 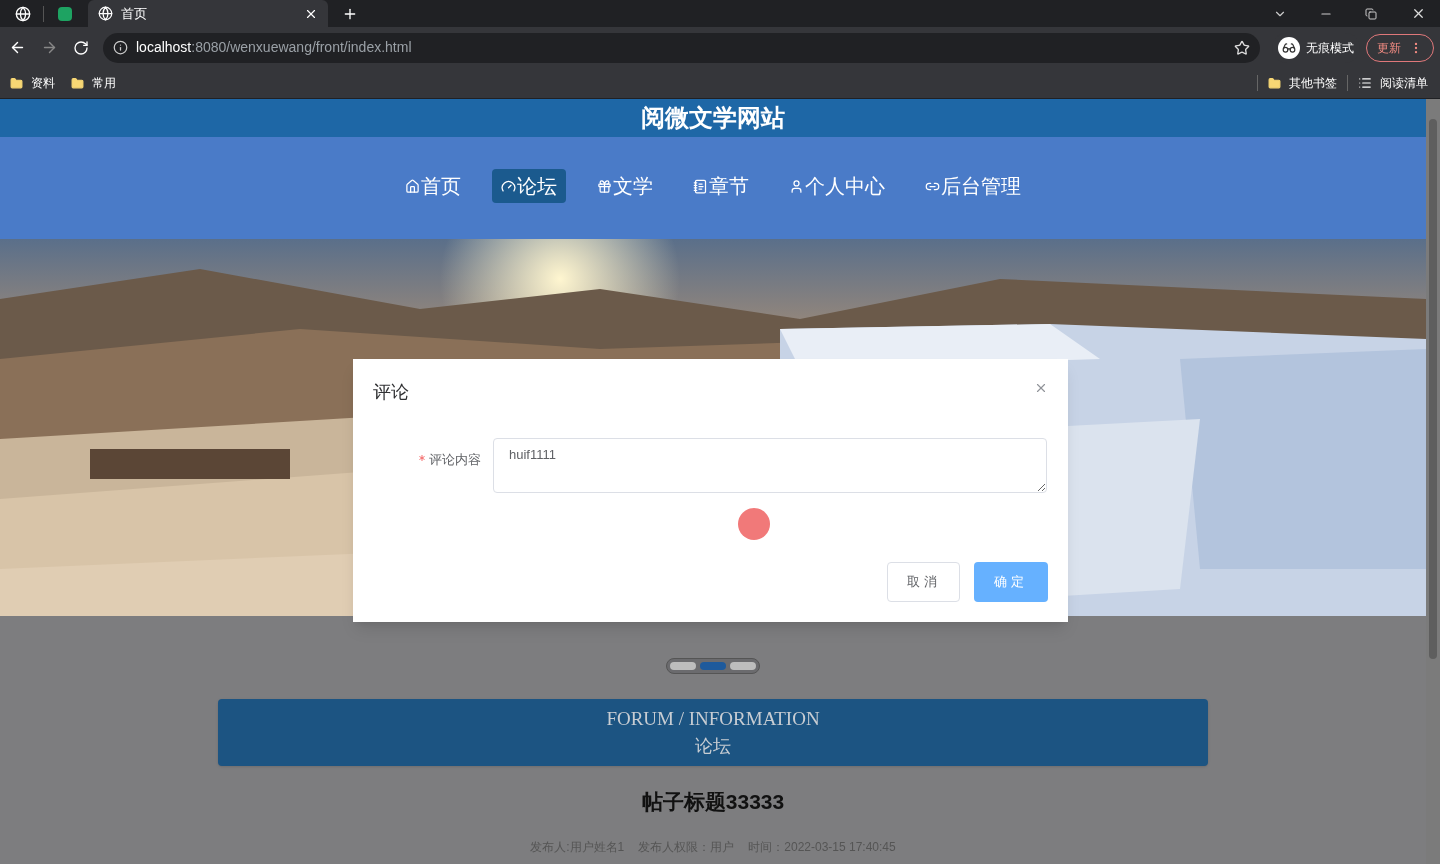 What do you see at coordinates (633, 186) in the screenshot?
I see `nav-label: 文学` at bounding box center [633, 186].